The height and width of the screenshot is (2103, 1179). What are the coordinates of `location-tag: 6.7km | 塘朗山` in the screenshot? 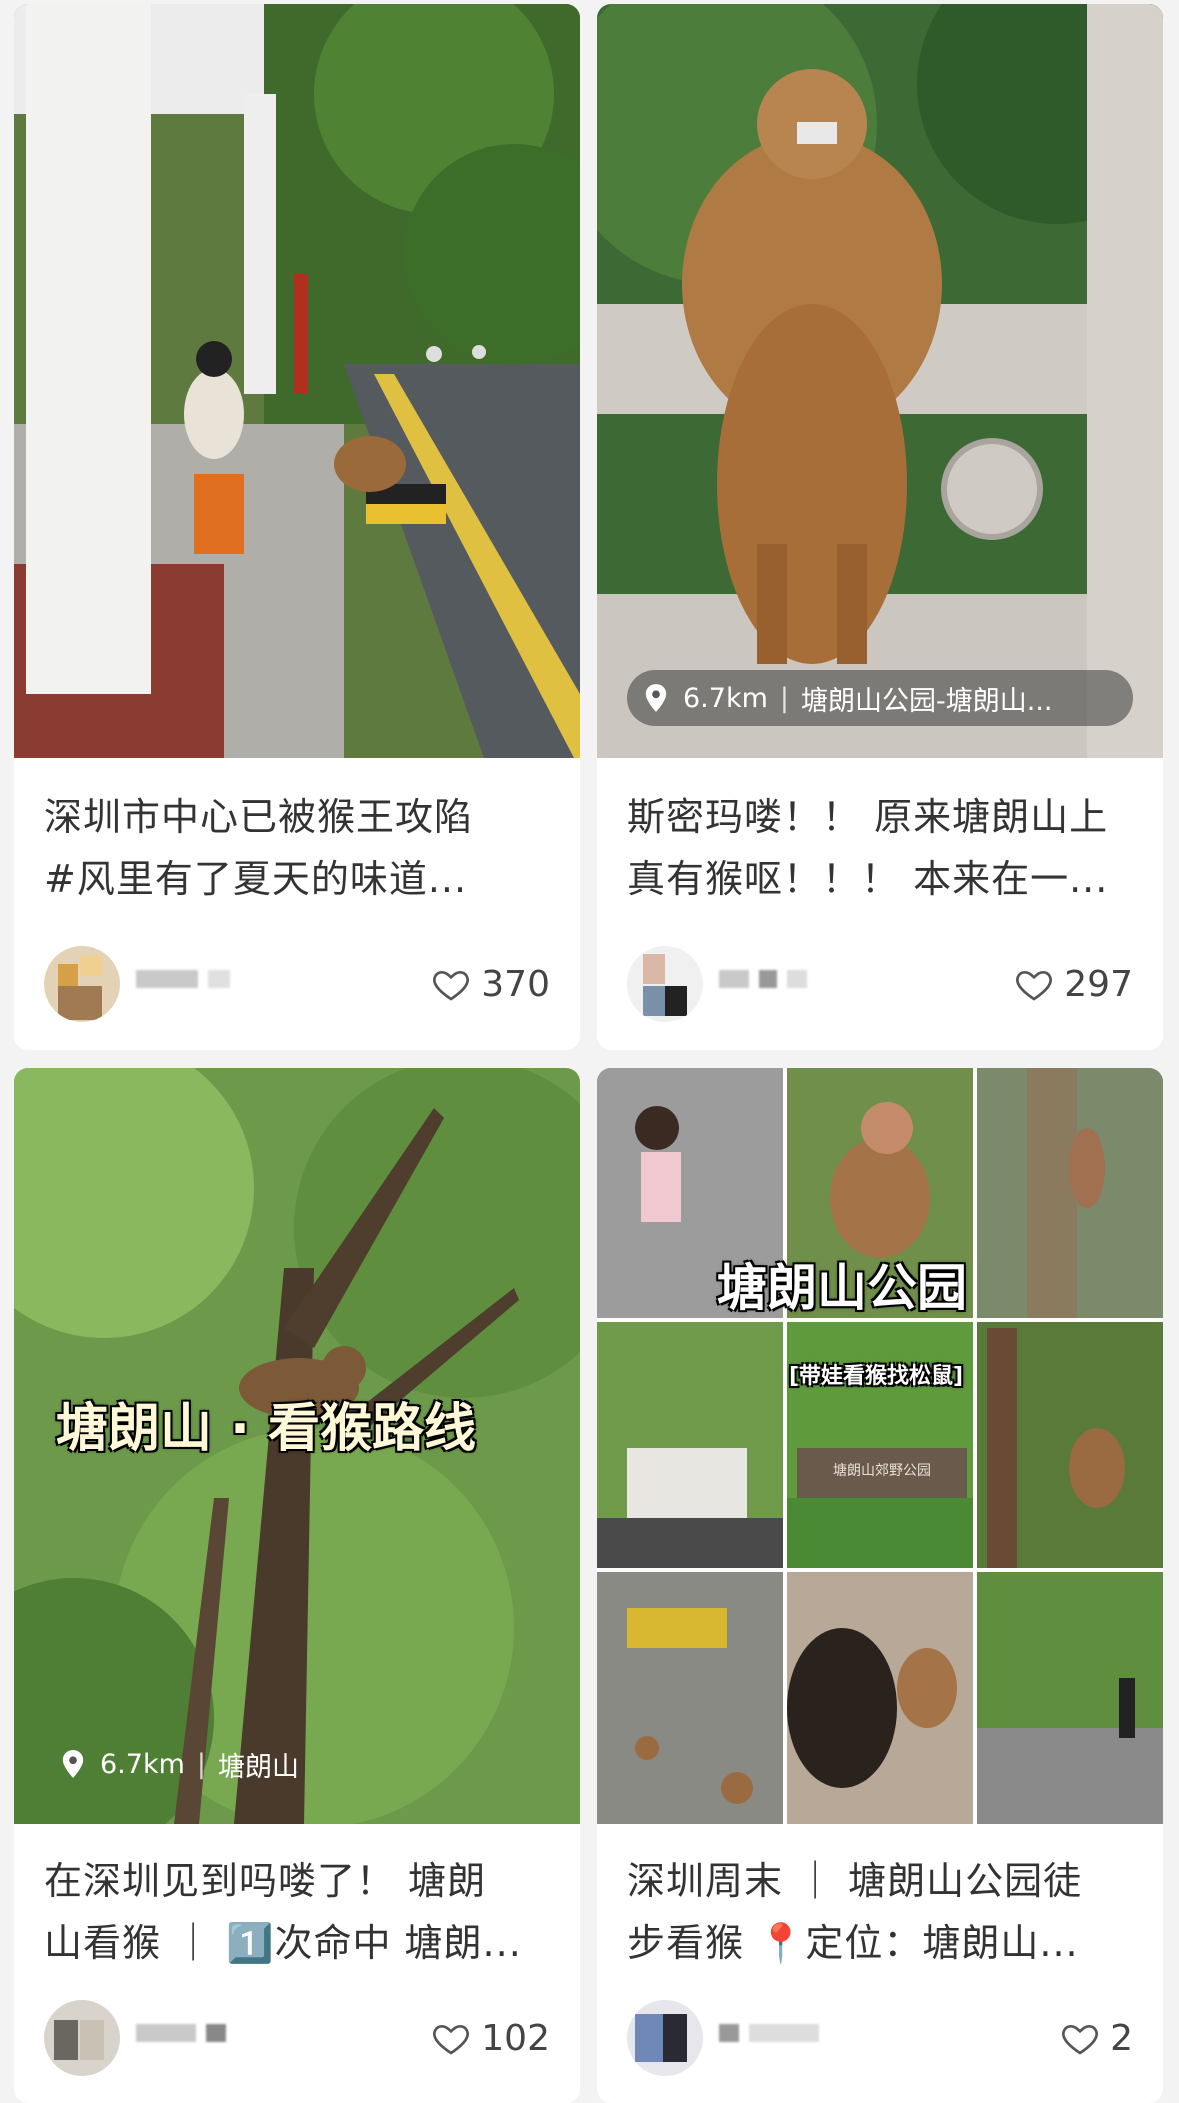 It's located at (181, 1764).